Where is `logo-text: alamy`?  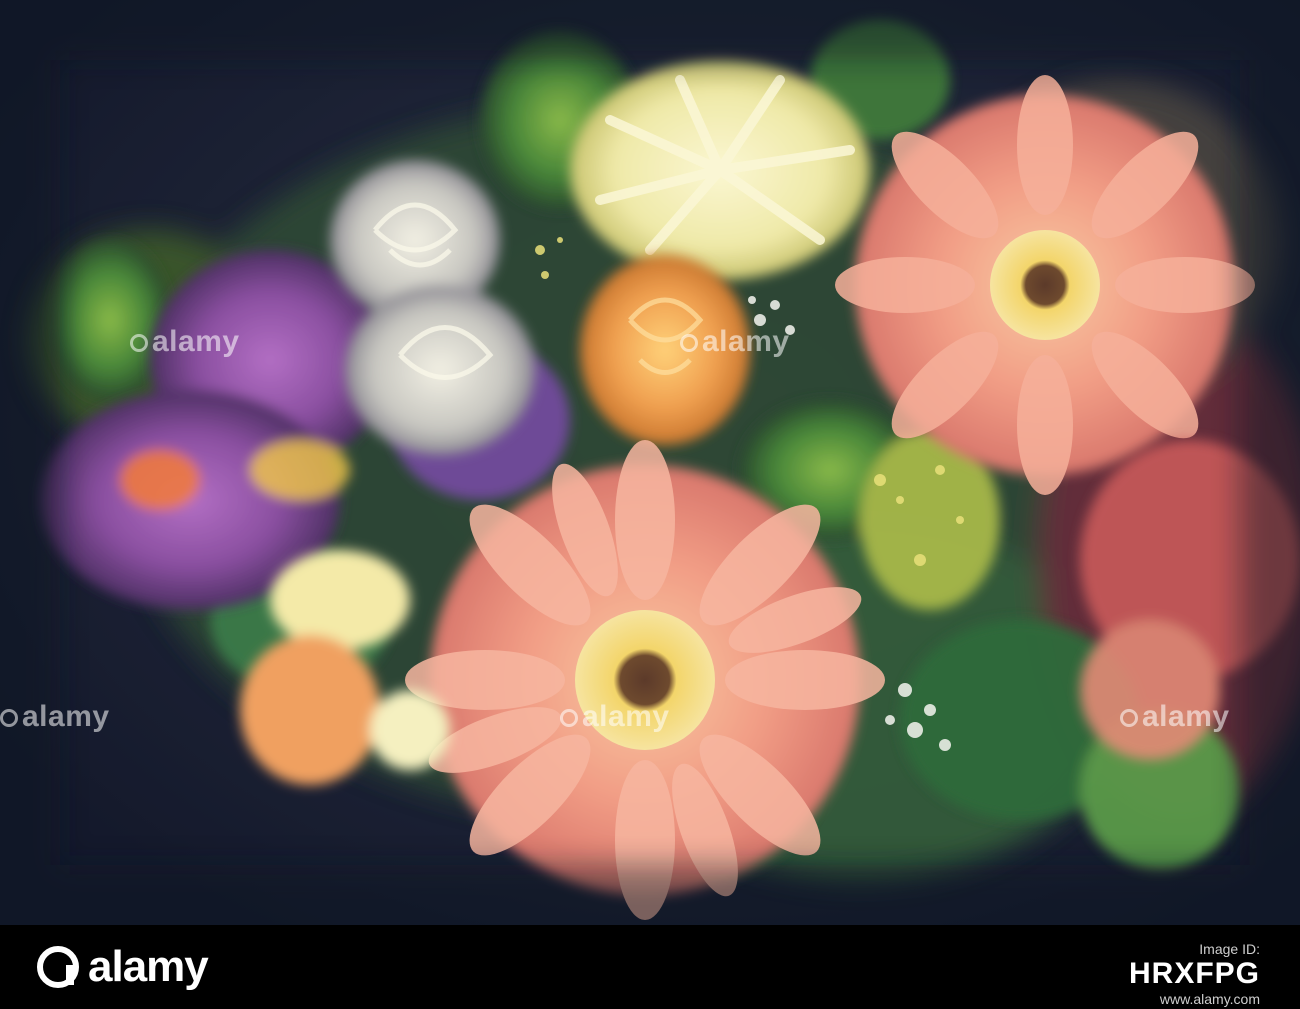
logo-text: alamy is located at coordinates (148, 966).